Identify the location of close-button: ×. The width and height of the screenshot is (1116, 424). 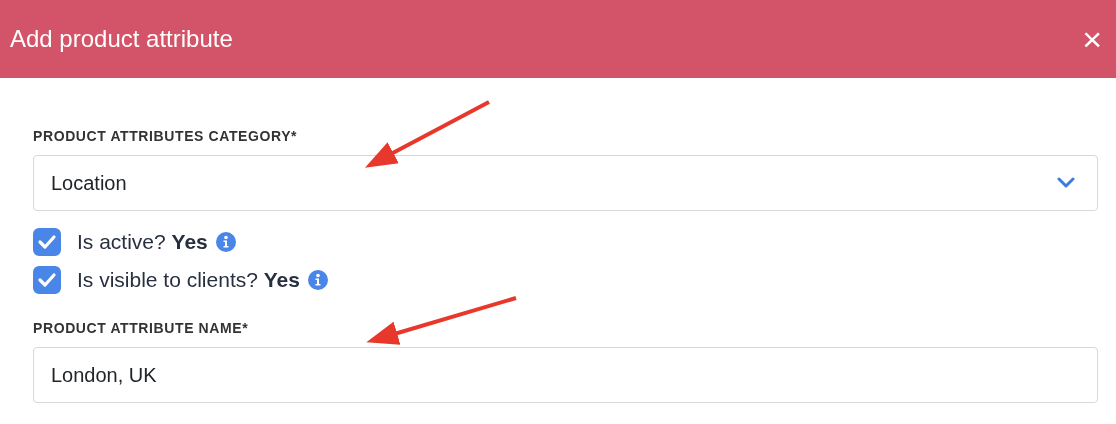
(1092, 39).